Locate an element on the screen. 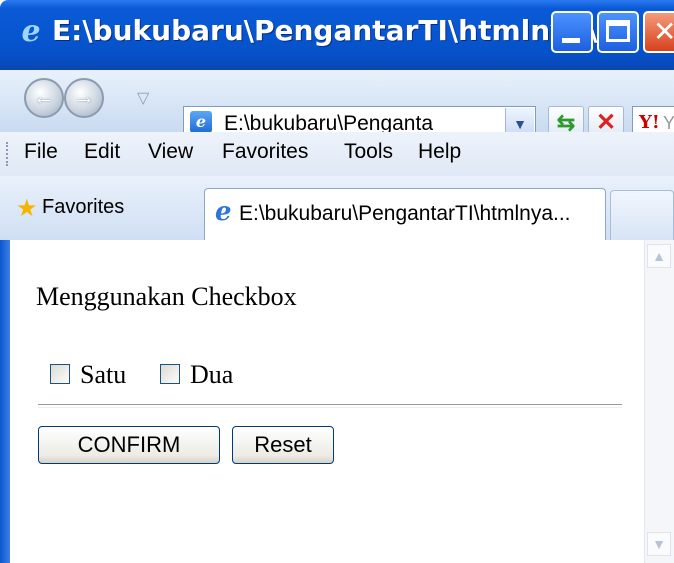 This screenshot has width=674, height=563. page-icon: e is located at coordinates (201, 122).